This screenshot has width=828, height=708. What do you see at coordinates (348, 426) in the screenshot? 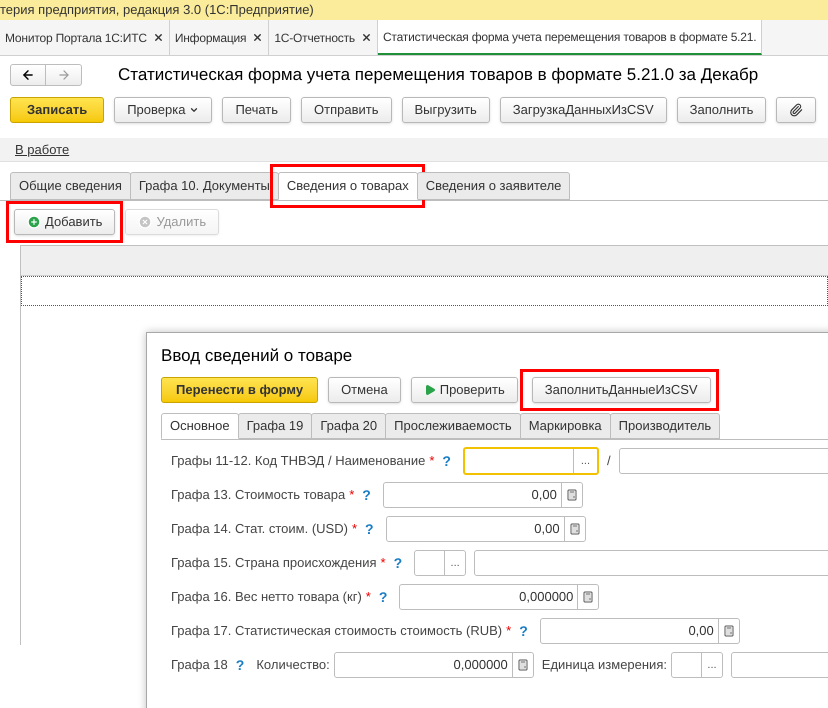
I see `tab: Графа 20` at bounding box center [348, 426].